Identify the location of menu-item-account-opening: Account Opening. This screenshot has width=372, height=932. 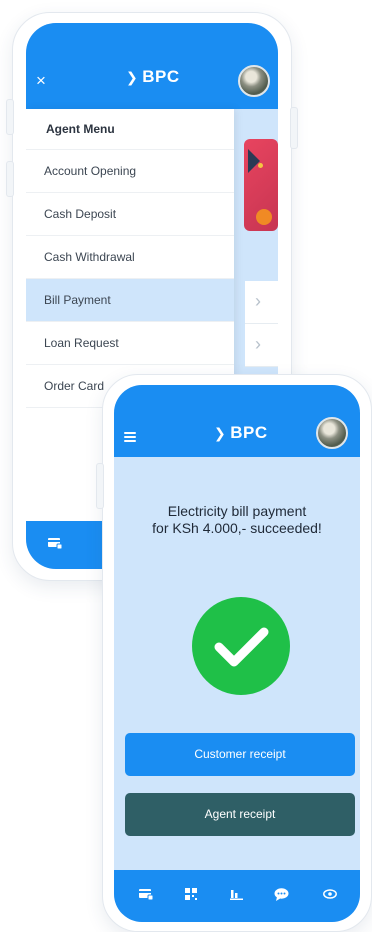
(130, 171).